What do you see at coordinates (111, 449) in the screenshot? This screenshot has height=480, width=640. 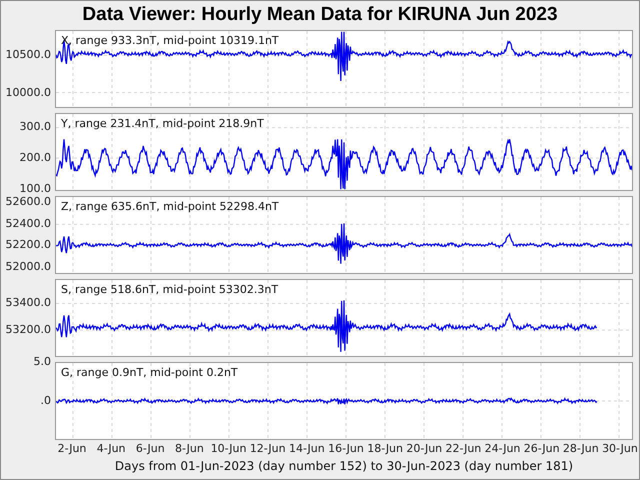 I see `x-tick-label: 4-Jun` at bounding box center [111, 449].